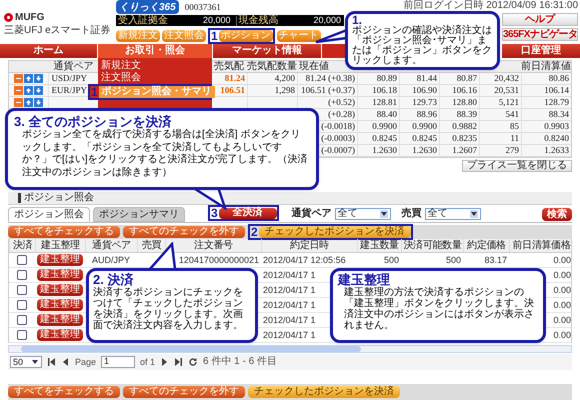 The width and height of the screenshot is (580, 400). Describe the element at coordinates (506, 78) in the screenshot. I see `table-cell: 20,432` at that location.